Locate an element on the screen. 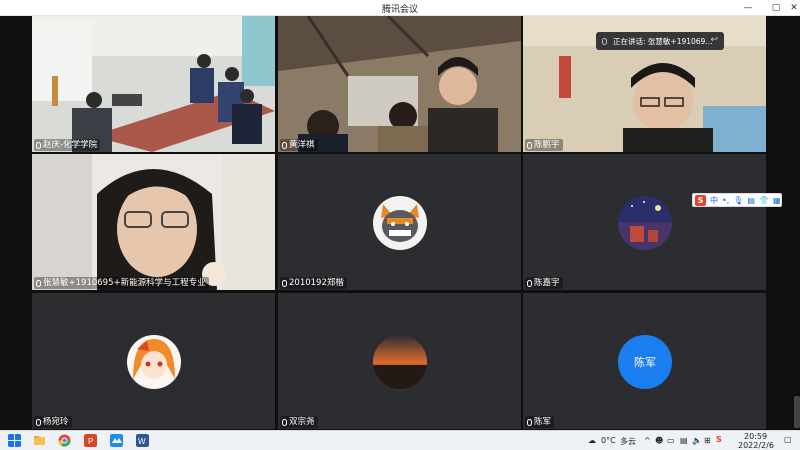  windows-start-icon is located at coordinates (14, 440).